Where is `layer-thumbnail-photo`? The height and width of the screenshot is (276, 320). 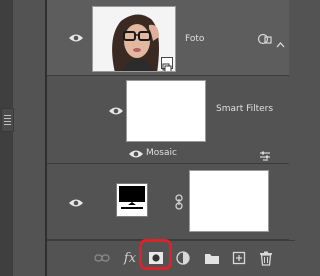
layer-thumbnail-photo is located at coordinates (134, 39).